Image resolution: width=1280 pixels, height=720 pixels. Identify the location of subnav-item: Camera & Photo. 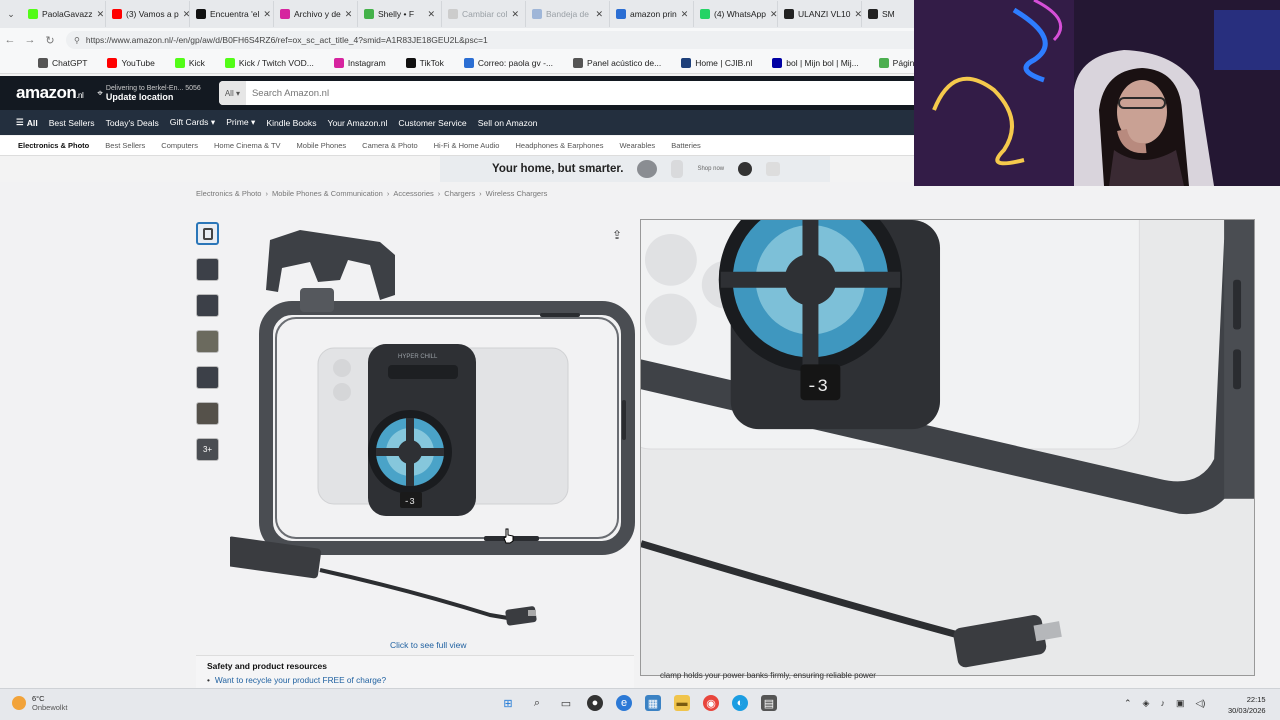
(389, 145).